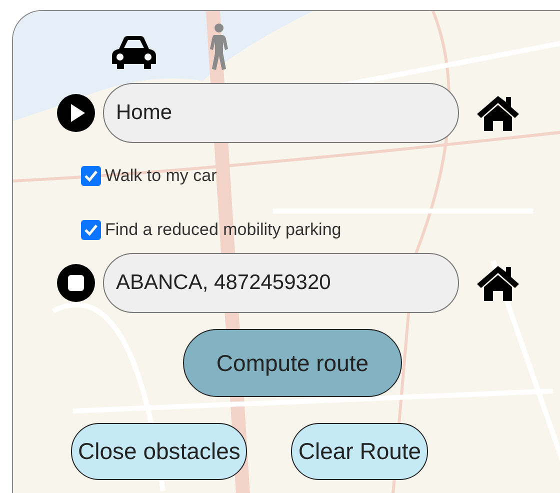 This screenshot has width=560, height=493. I want to click on close-obstacles-button: Close obstacles, so click(159, 451).